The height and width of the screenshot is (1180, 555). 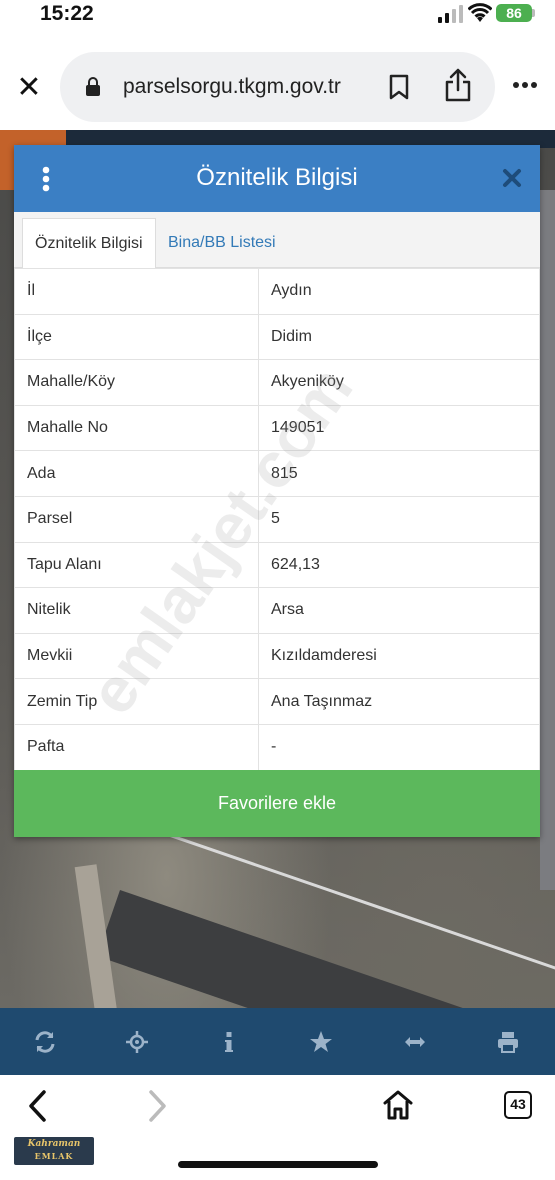 I want to click on attribute-key: Nitelik, so click(x=136, y=610).